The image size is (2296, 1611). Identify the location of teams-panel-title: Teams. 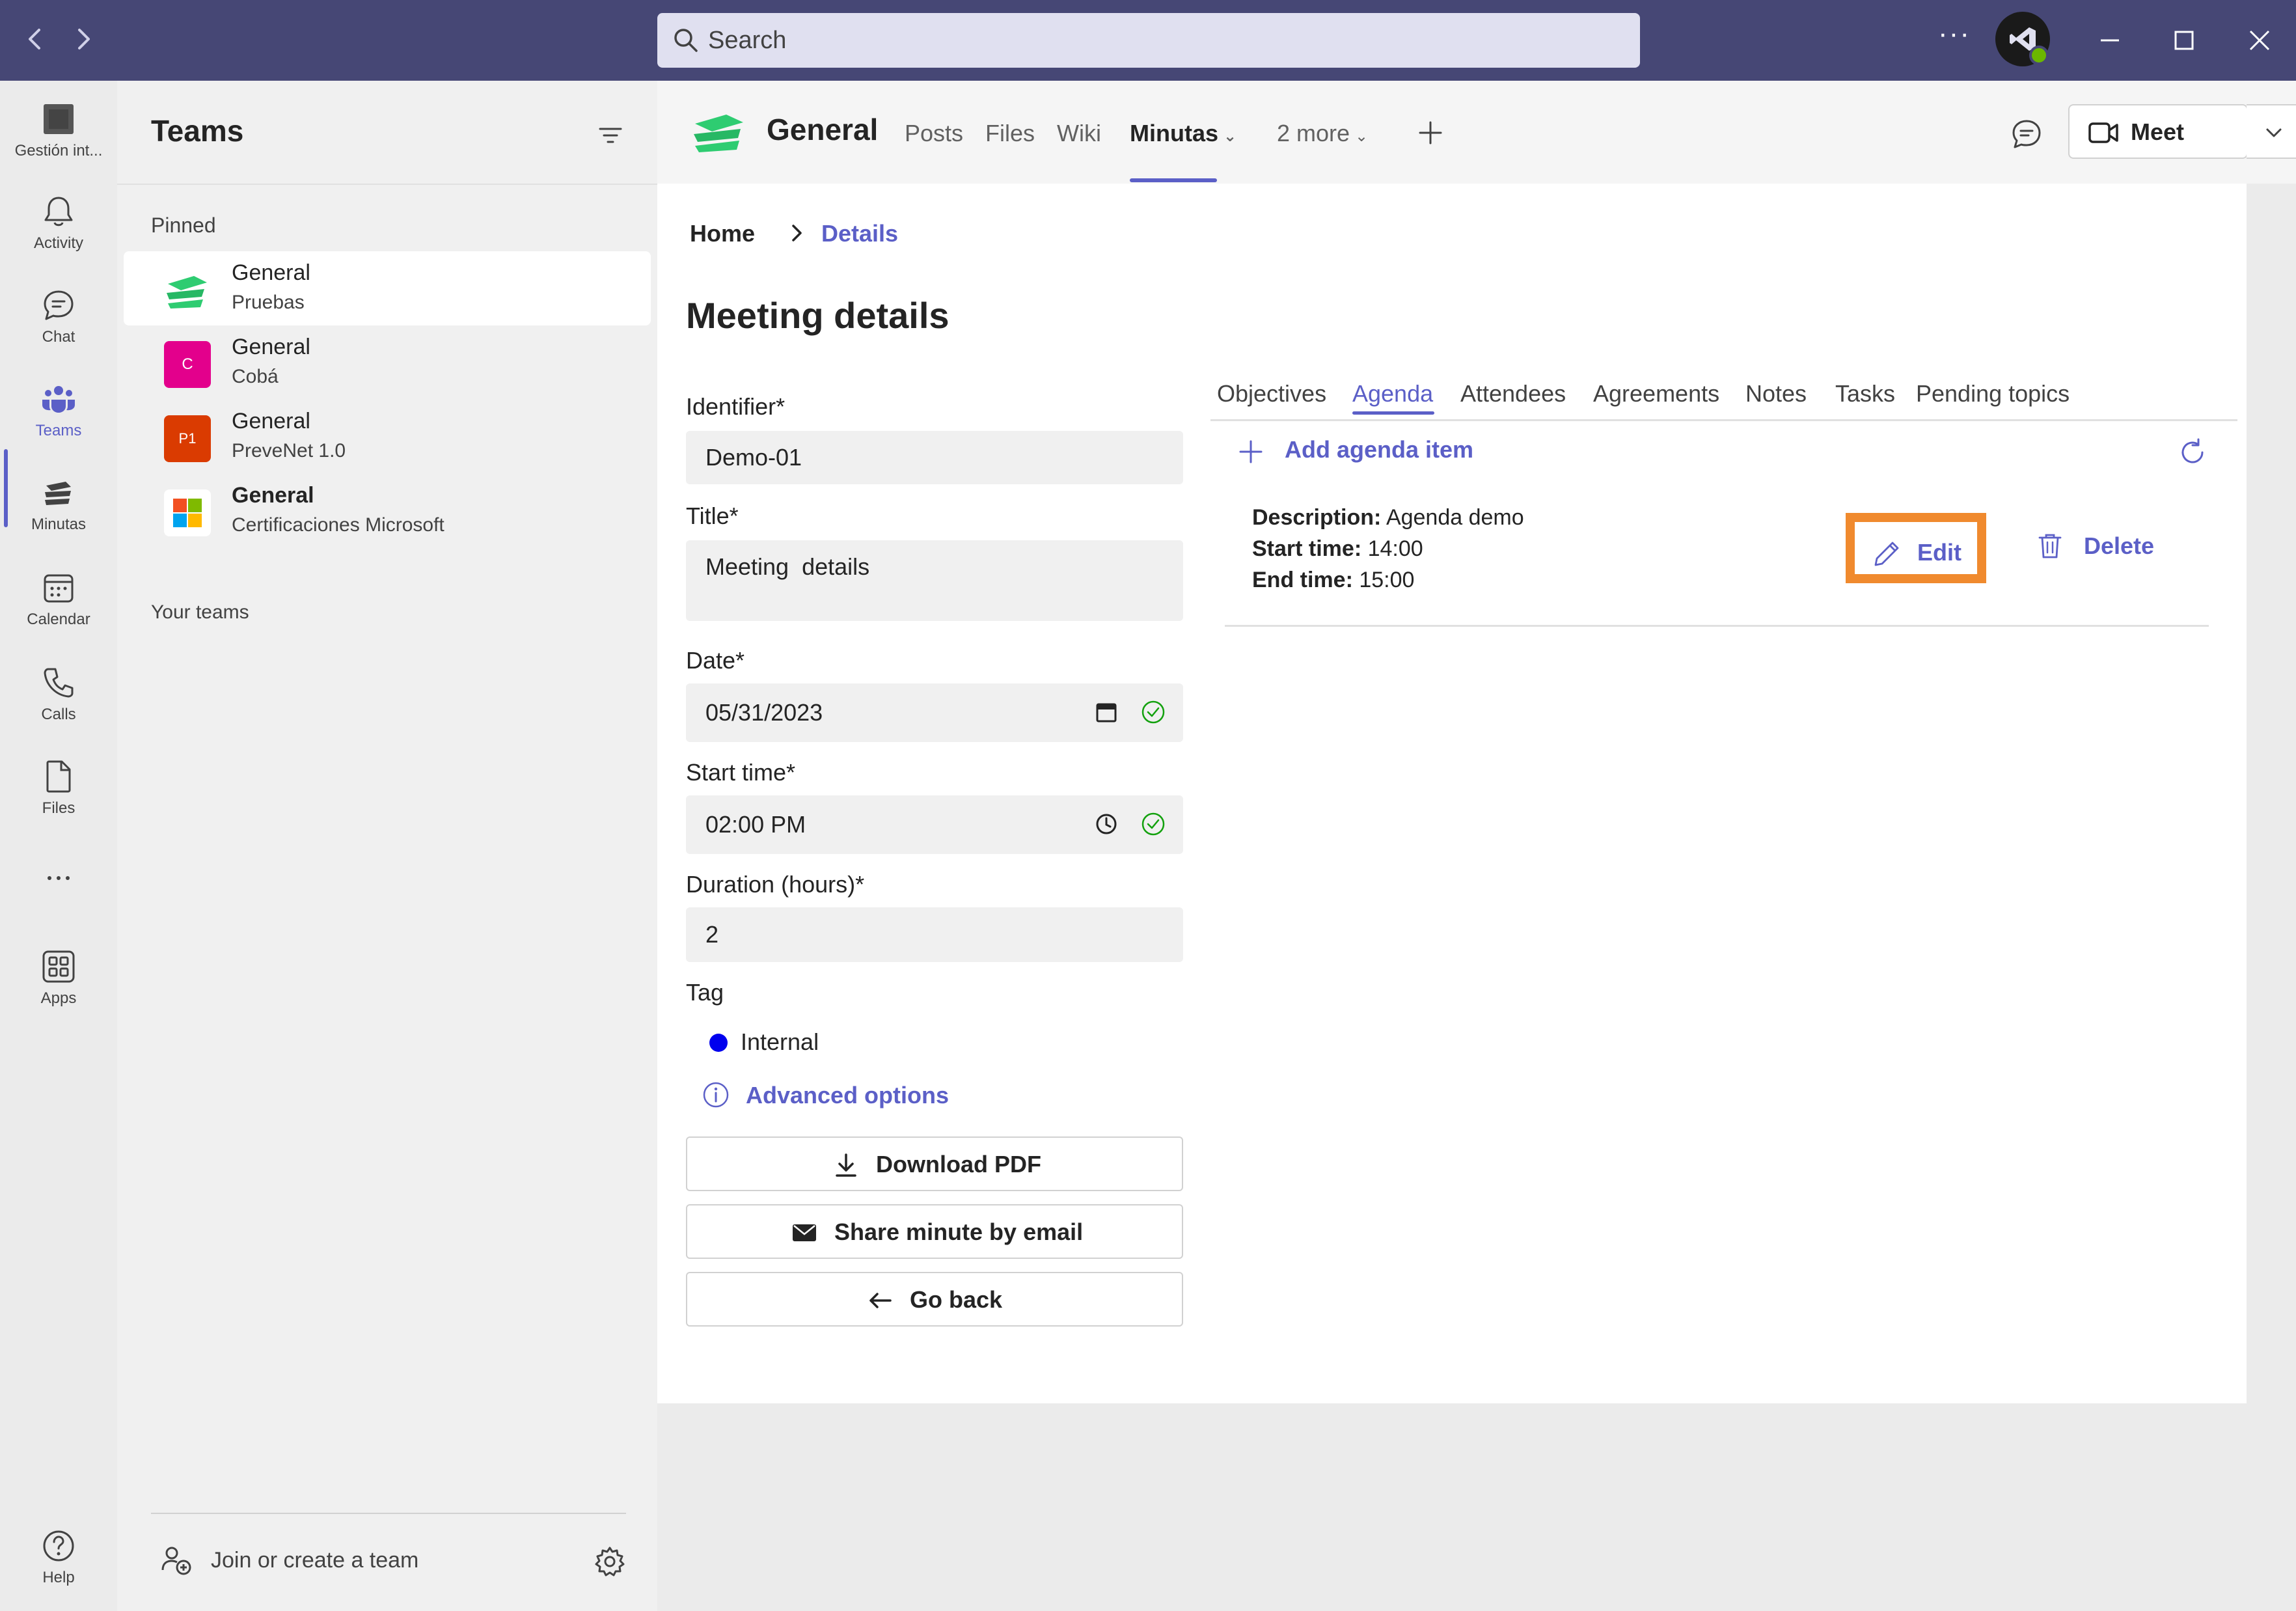
(198, 131).